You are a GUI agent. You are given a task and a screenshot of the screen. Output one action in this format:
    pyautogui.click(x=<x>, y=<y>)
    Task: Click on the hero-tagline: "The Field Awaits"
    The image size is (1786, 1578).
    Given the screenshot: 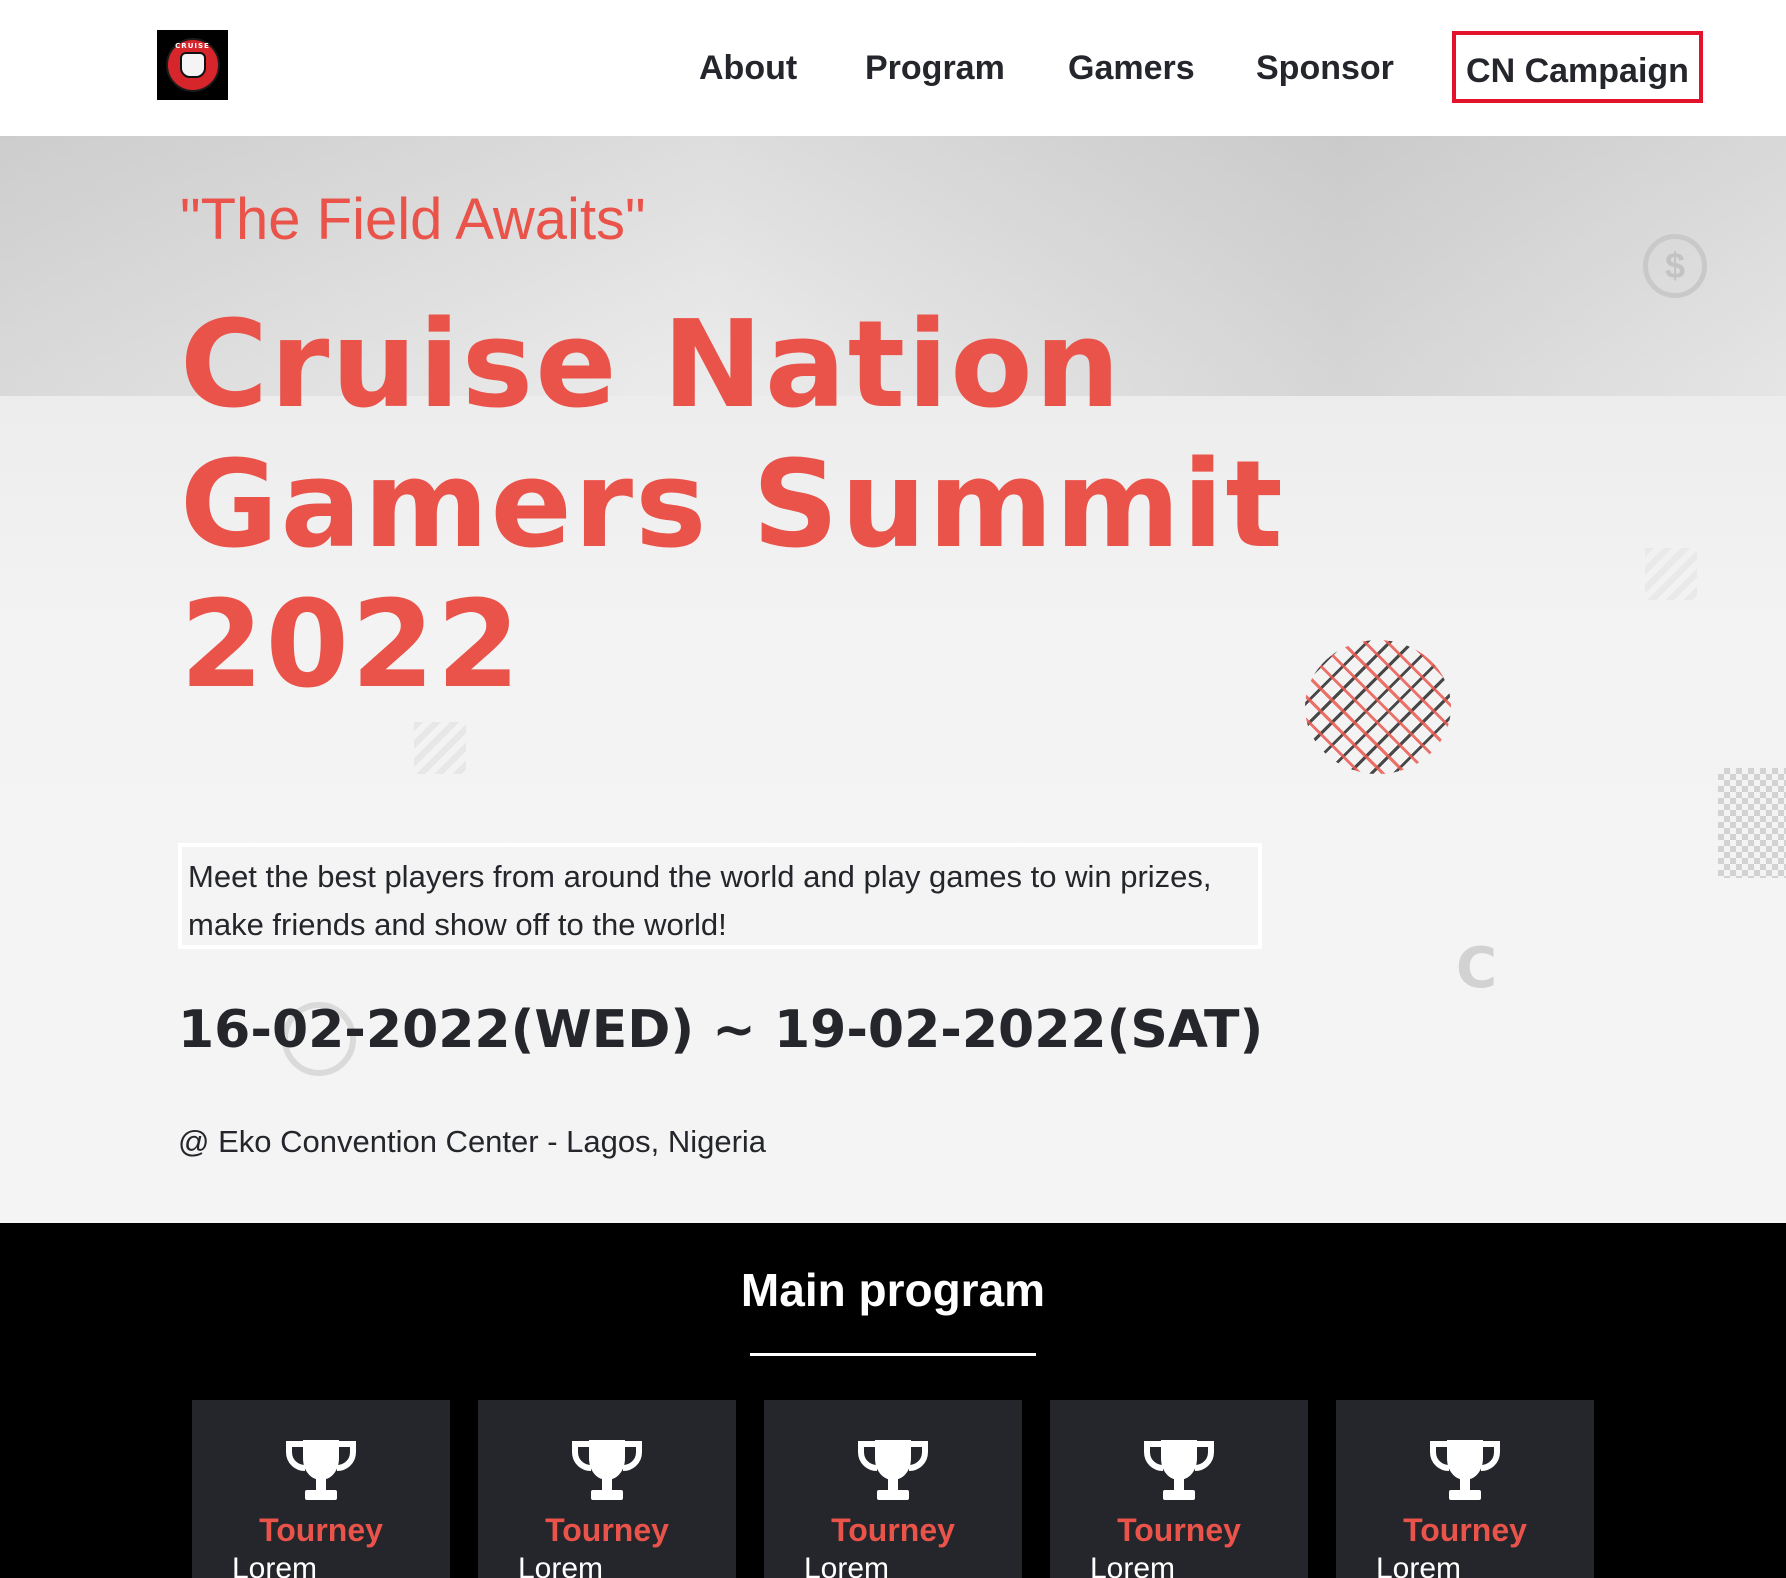 What is the action you would take?
    pyautogui.click(x=413, y=219)
    